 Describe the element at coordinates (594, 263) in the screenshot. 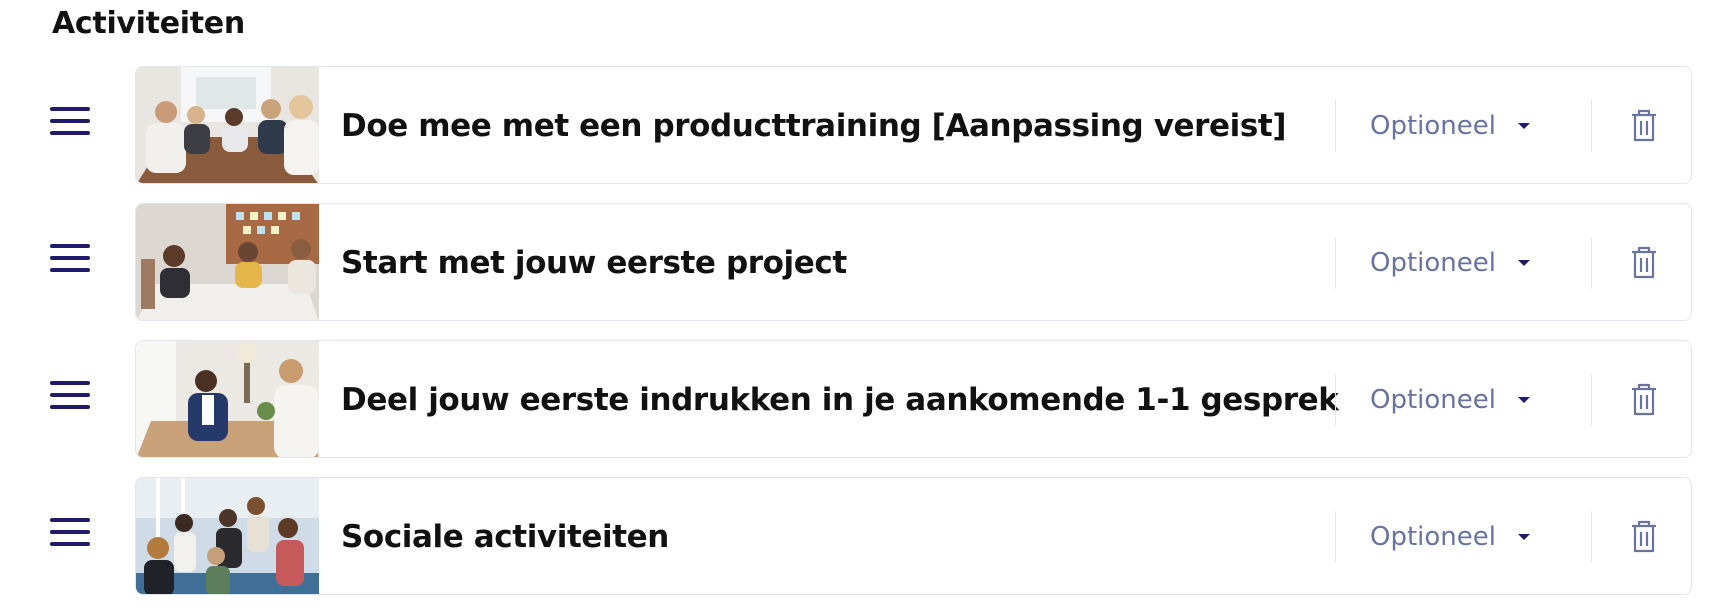

I see `activity-title: Start met jouw eerste project` at that location.